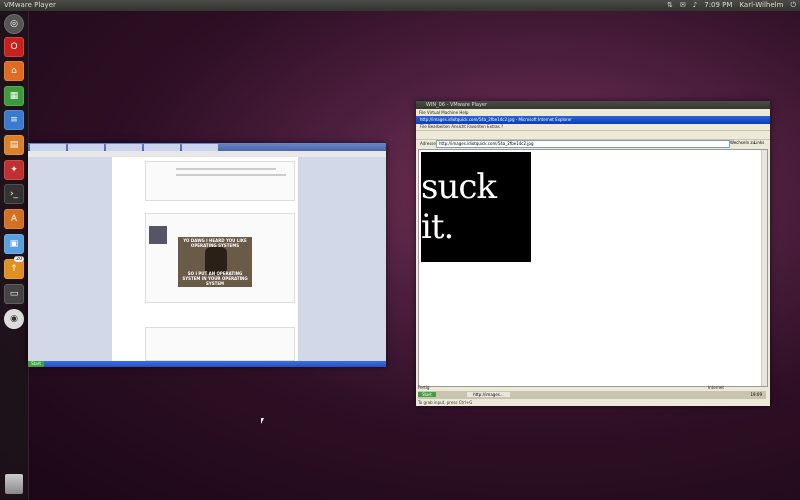 Image resolution: width=800 pixels, height=500 pixels. I want to click on suck-it-image: suck it., so click(476, 207).